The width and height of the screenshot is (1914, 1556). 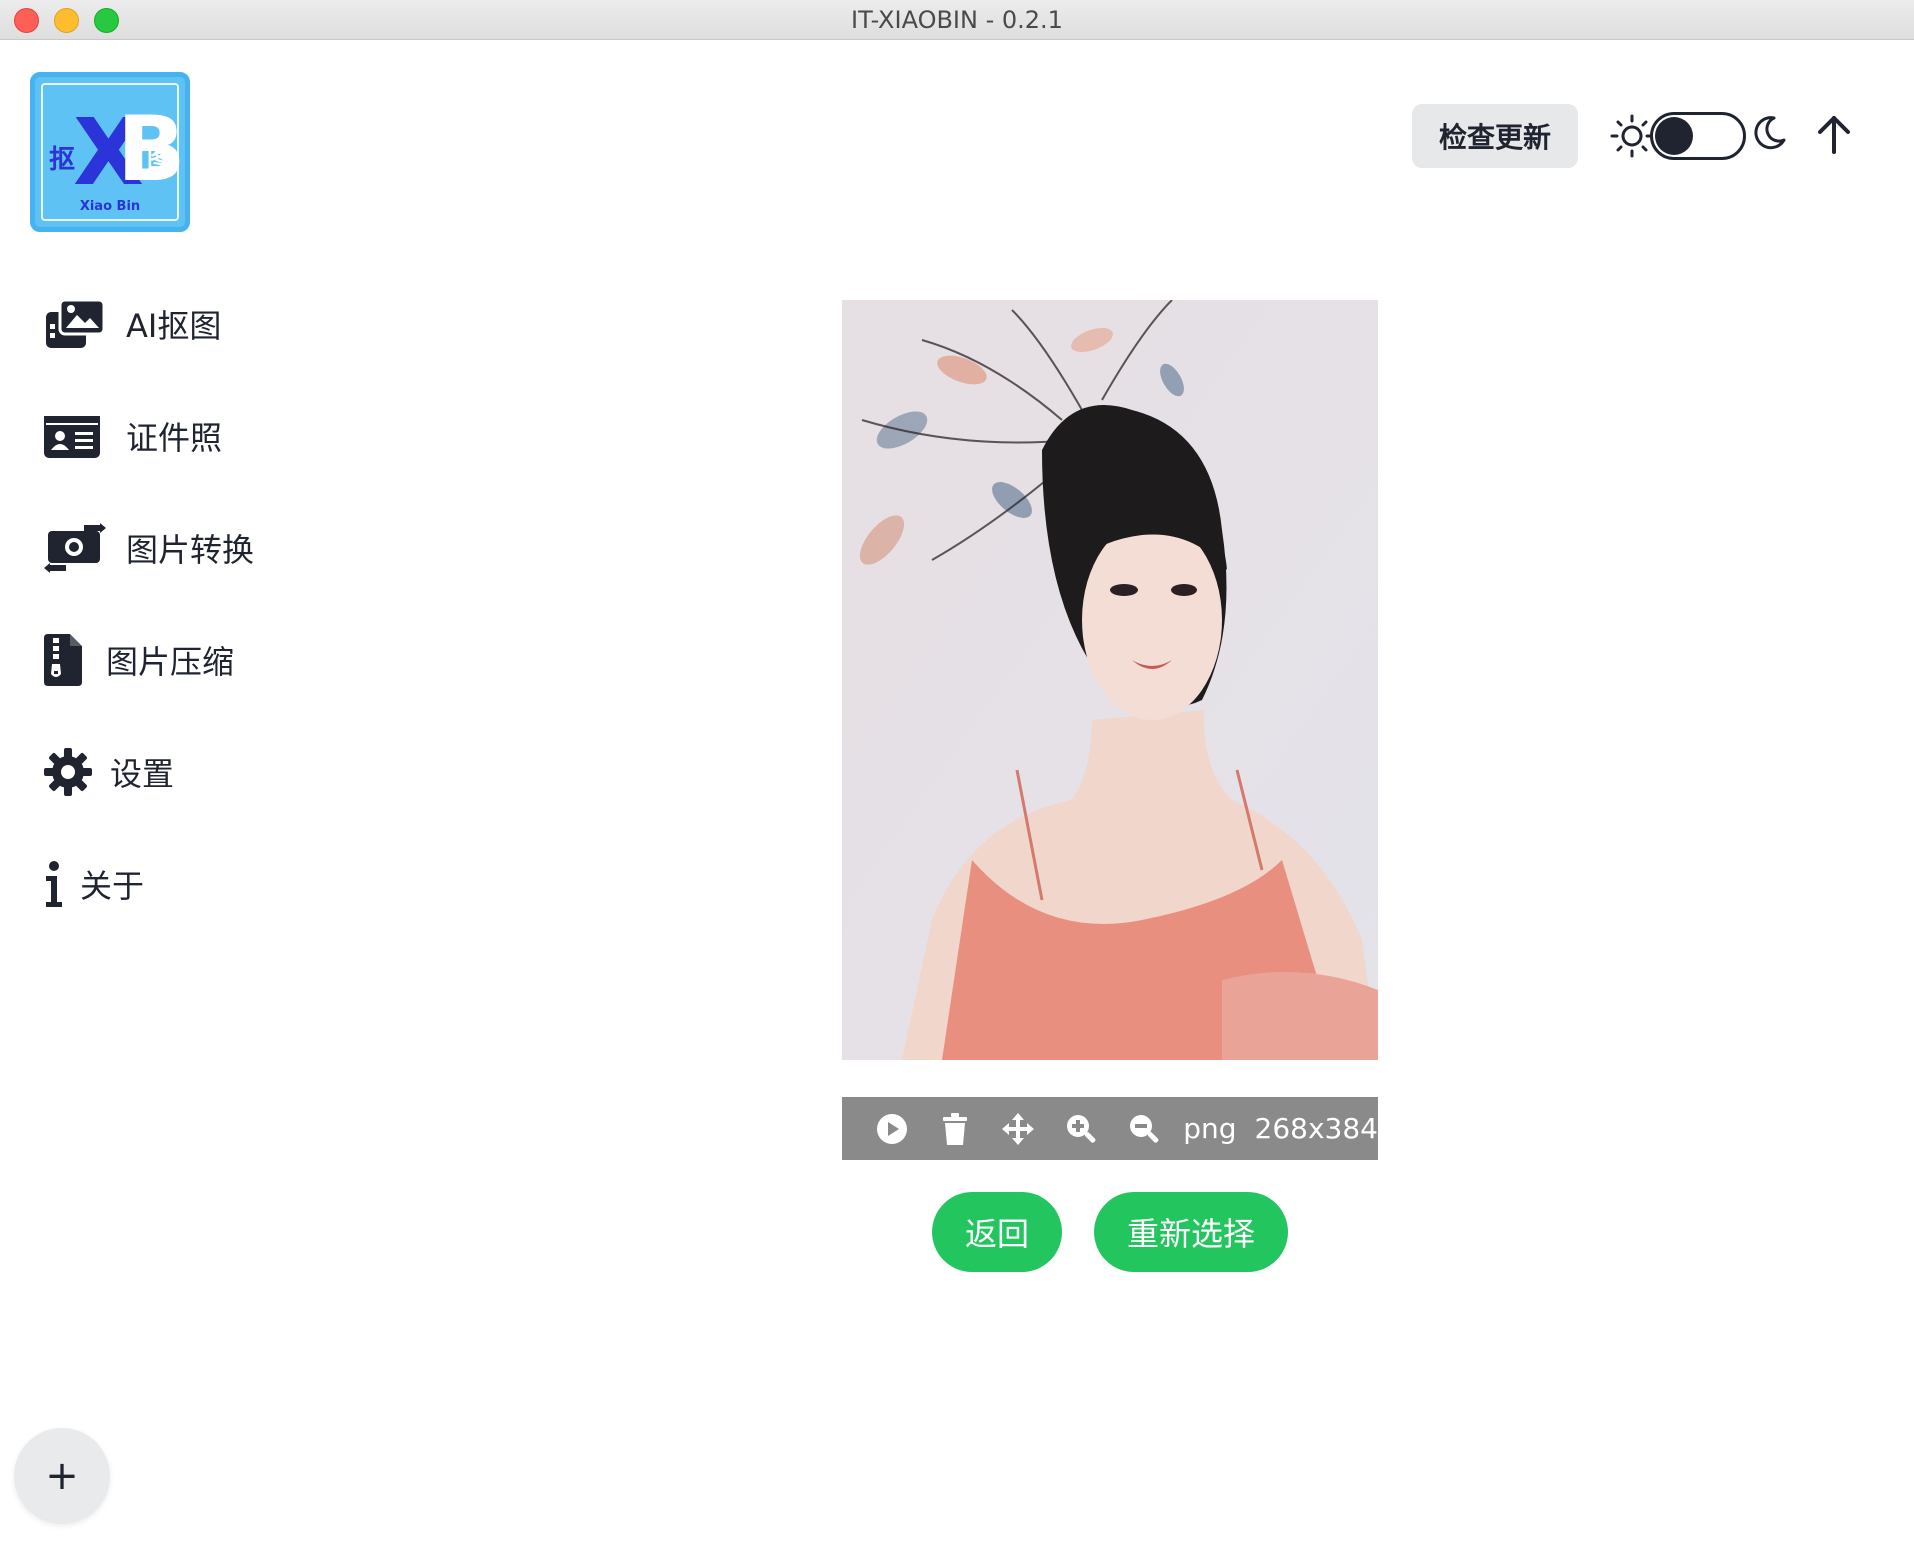 I want to click on zoom-out-button, so click(x=1143, y=1128).